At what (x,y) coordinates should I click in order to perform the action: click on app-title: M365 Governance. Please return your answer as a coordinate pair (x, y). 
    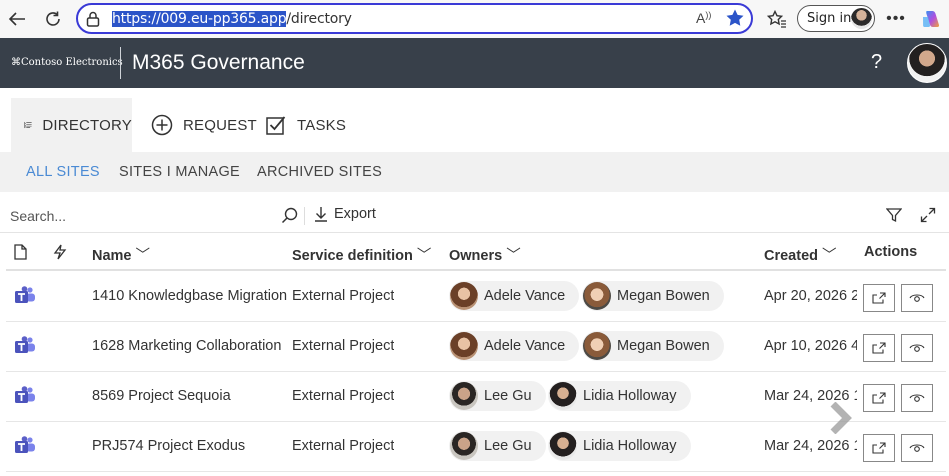
    Looking at the image, I should click on (218, 62).